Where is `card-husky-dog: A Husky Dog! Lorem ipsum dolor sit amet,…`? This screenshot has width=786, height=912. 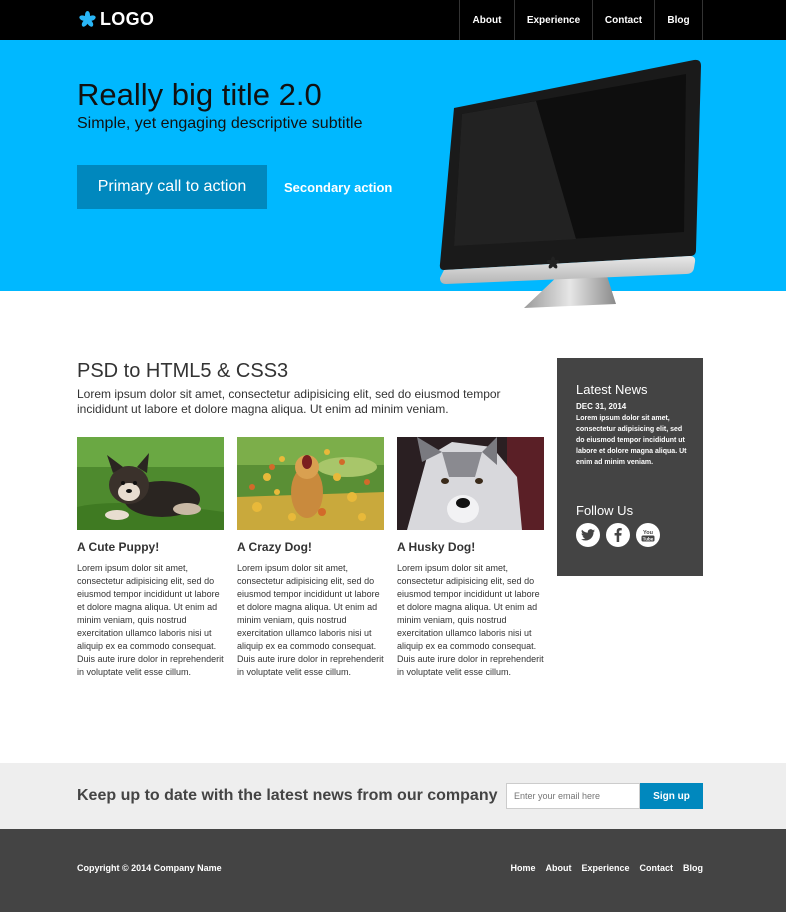
card-husky-dog: A Husky Dog! Lorem ipsum dolor sit amet,… is located at coordinates (470, 558).